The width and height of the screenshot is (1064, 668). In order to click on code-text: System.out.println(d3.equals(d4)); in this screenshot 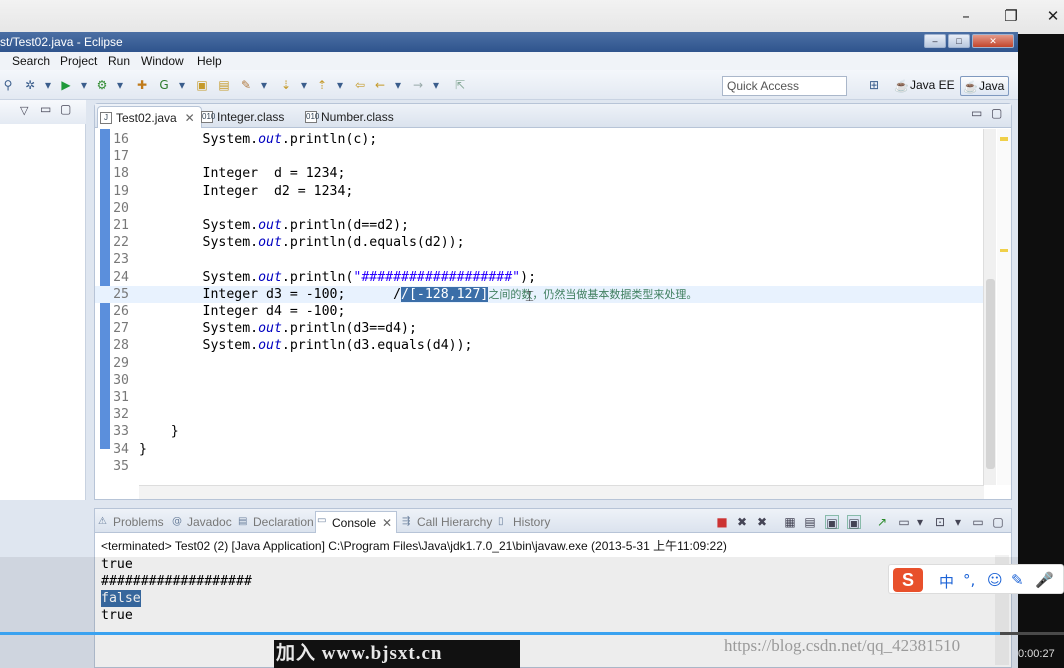, I will do `click(306, 345)`.